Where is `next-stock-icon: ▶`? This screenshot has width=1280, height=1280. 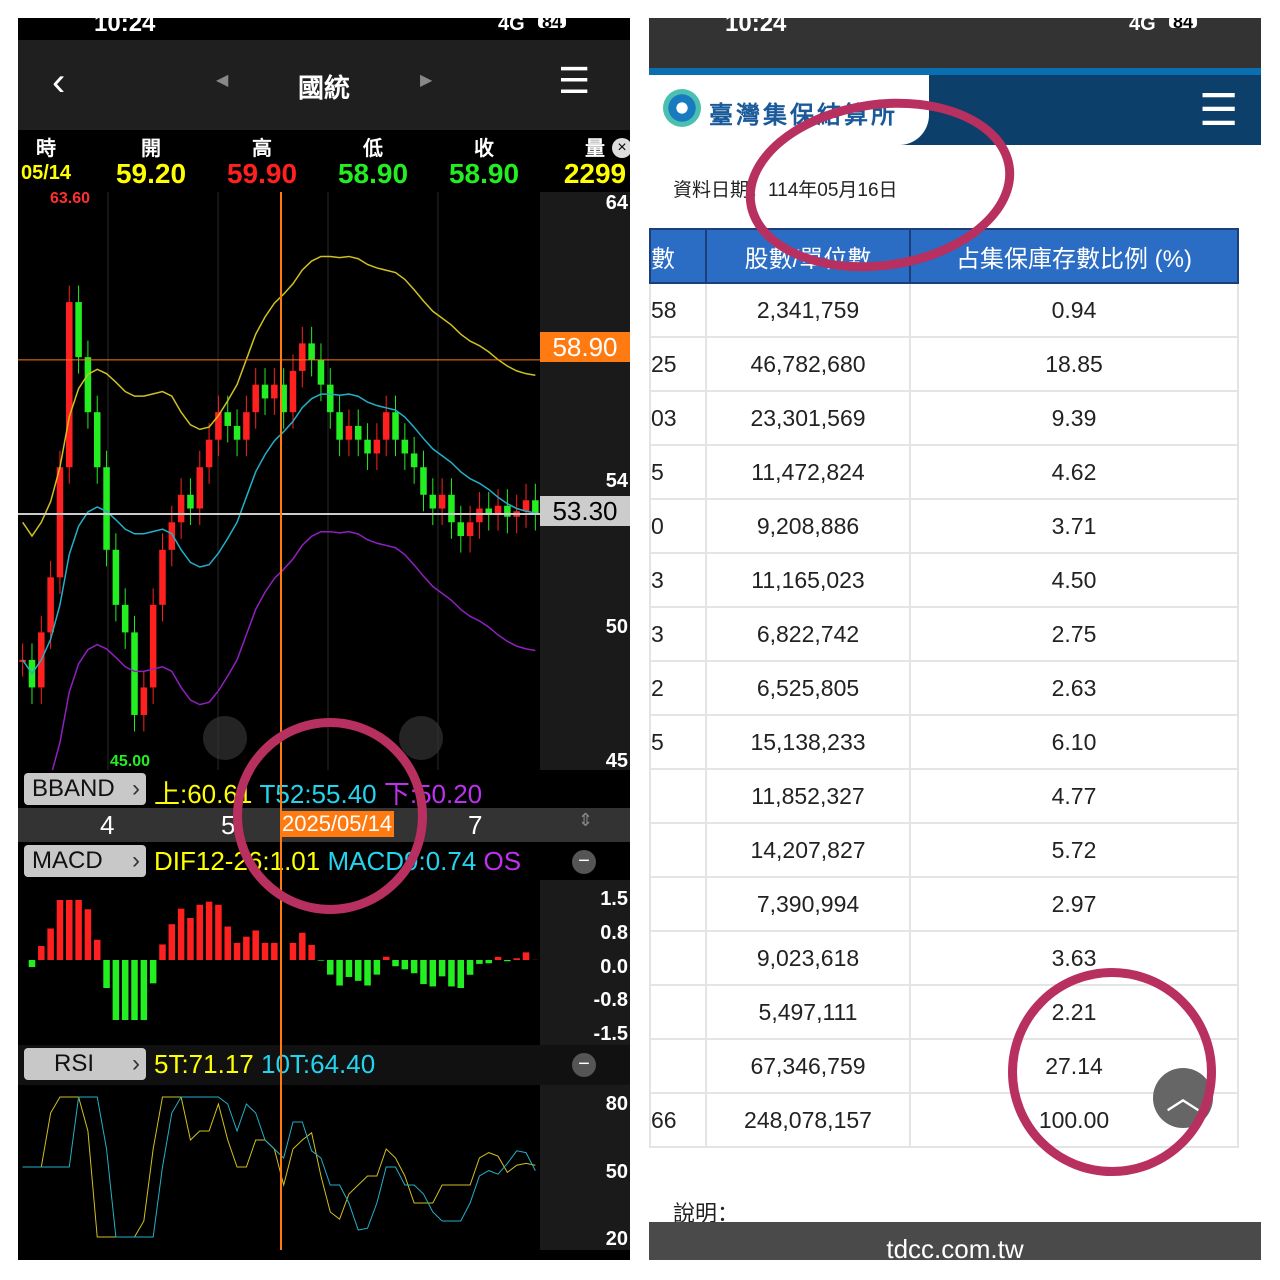
next-stock-icon: ▶ is located at coordinates (426, 80).